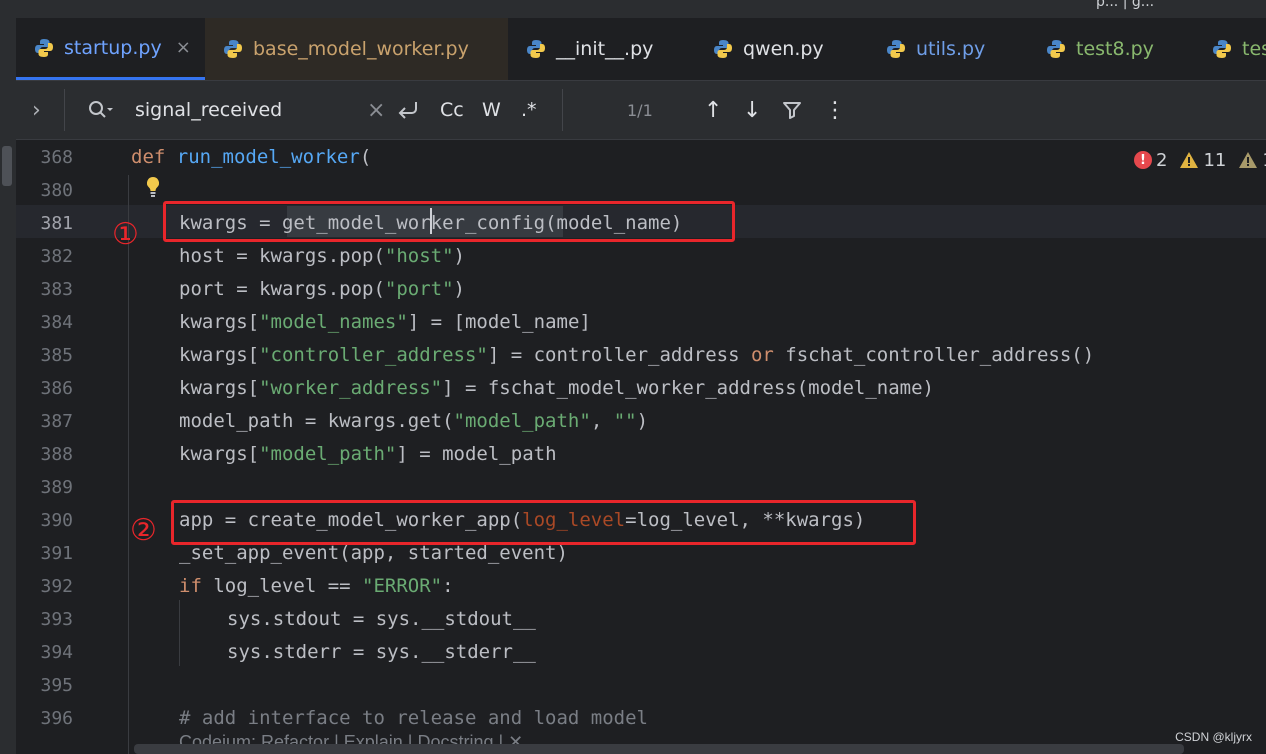 The width and height of the screenshot is (1266, 754). I want to click on sticky-line: def run_model_worker(, so click(251, 157).